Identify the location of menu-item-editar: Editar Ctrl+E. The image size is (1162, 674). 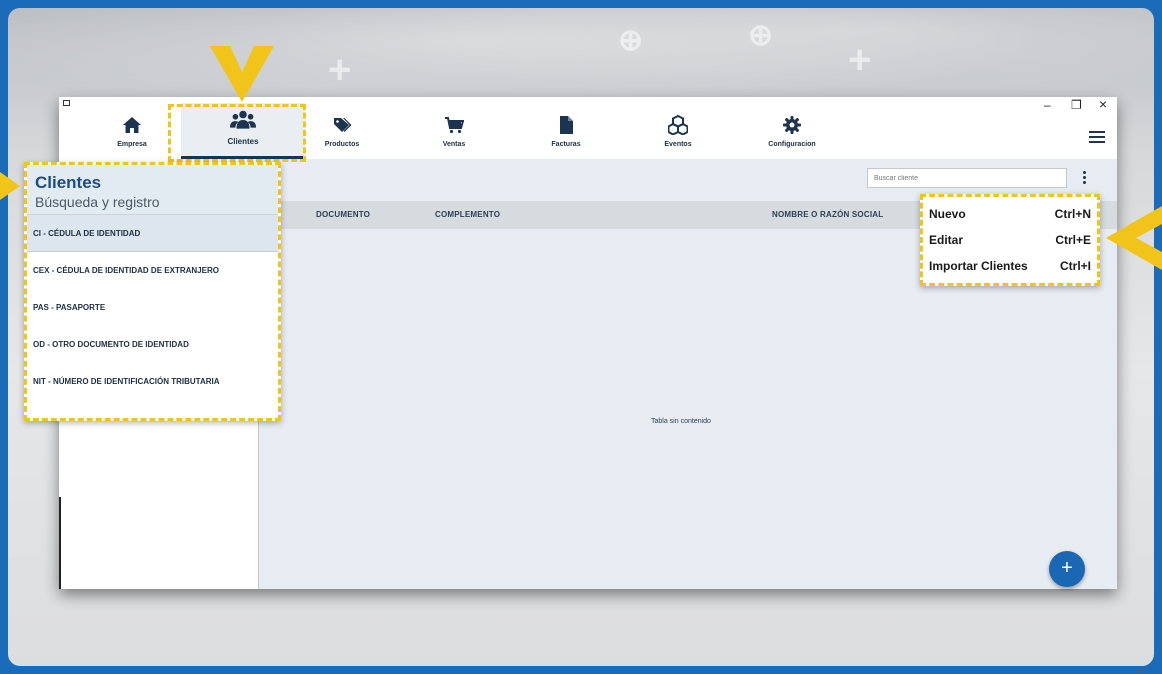
(1010, 240).